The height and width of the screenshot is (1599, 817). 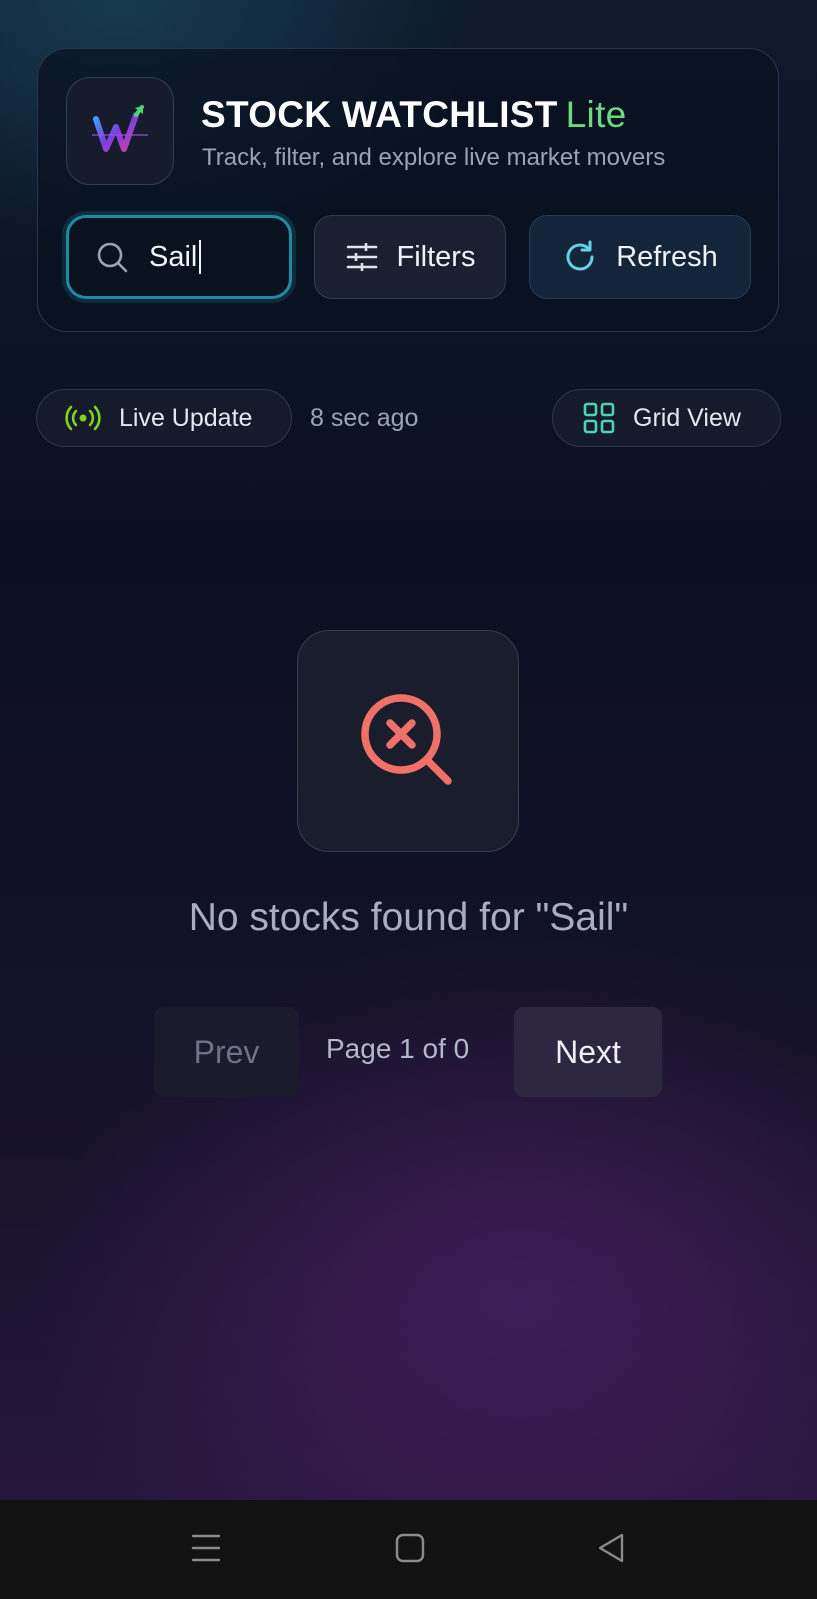 What do you see at coordinates (112, 257) in the screenshot?
I see `search-icon` at bounding box center [112, 257].